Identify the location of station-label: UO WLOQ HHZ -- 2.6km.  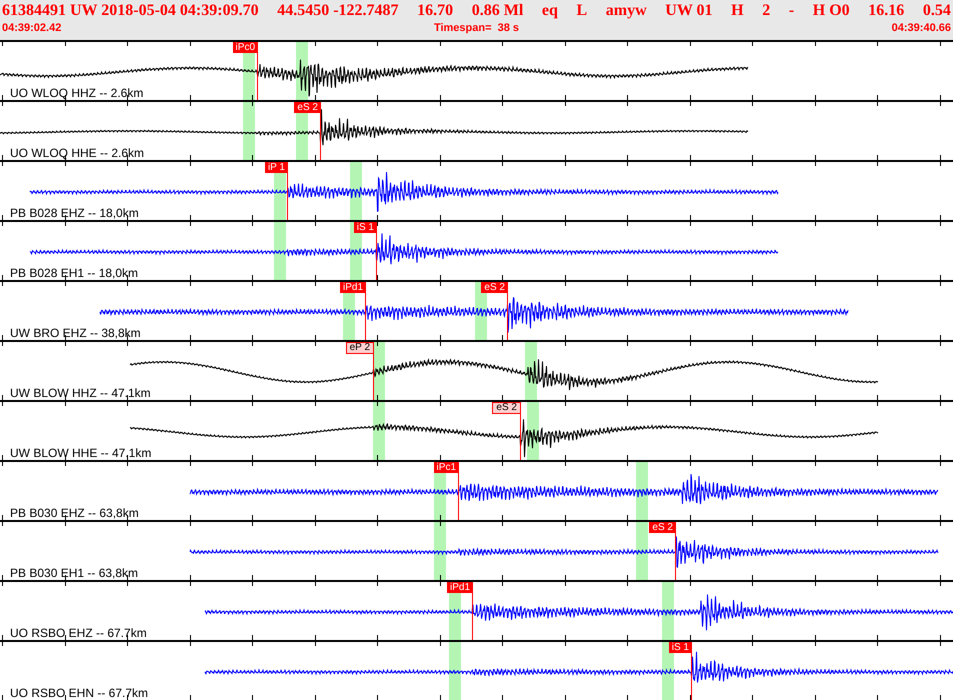
(77, 93).